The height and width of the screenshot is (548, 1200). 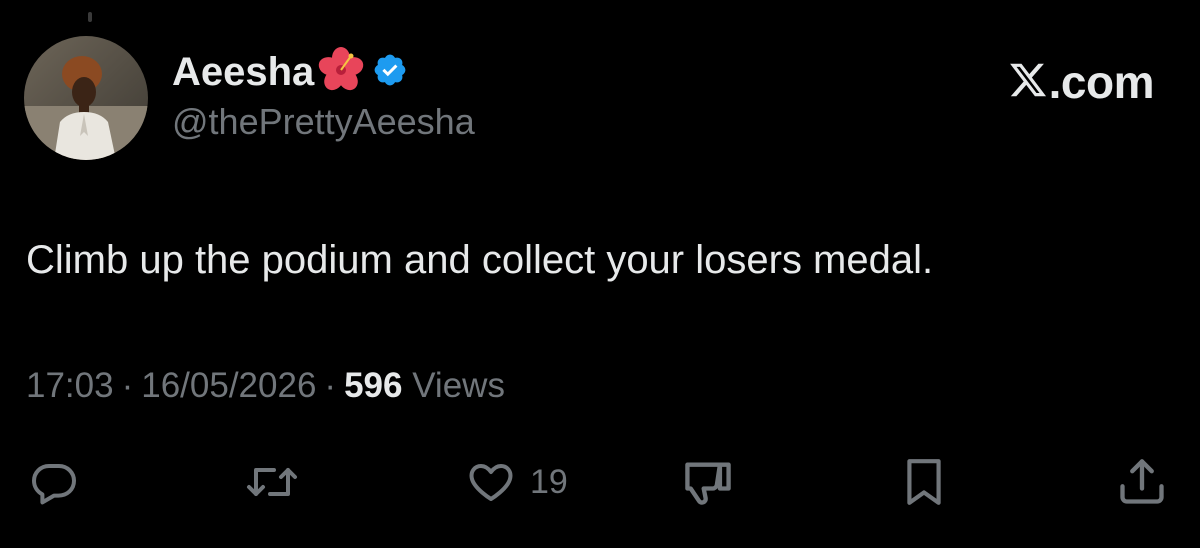 I want to click on bookmark-button, so click(x=924, y=482).